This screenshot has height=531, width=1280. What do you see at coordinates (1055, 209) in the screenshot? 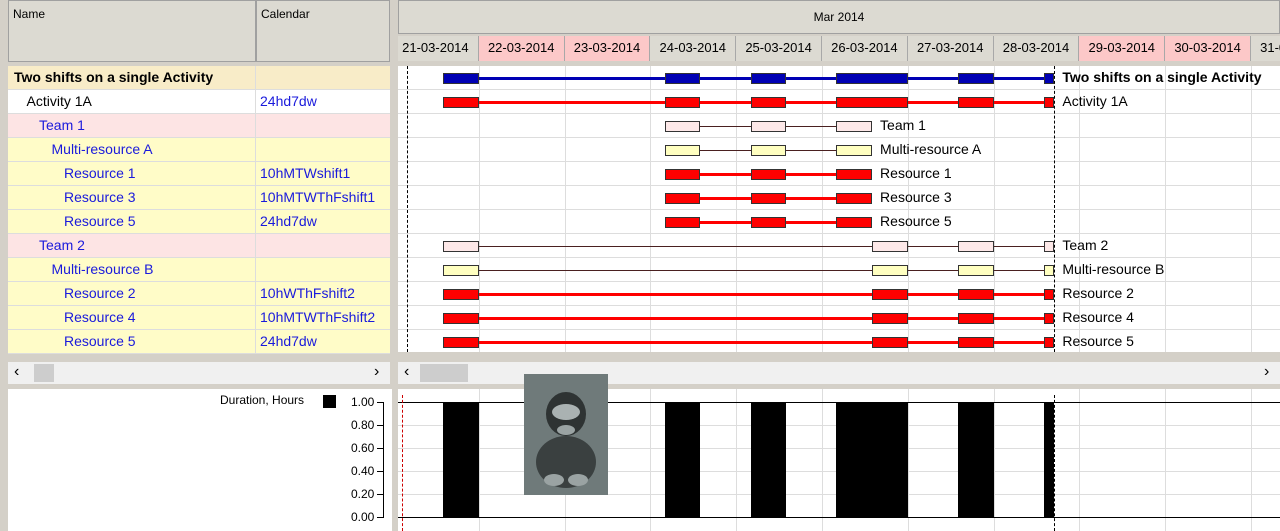
I see `status-date-line` at bounding box center [1055, 209].